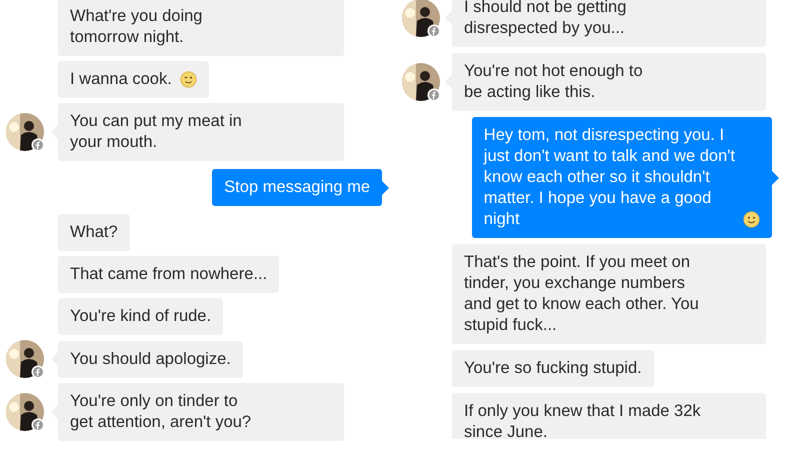  I want to click on winking-face-icon, so click(188, 79).